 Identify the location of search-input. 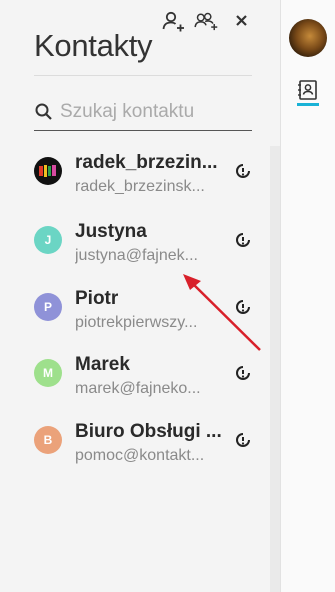
(155, 112).